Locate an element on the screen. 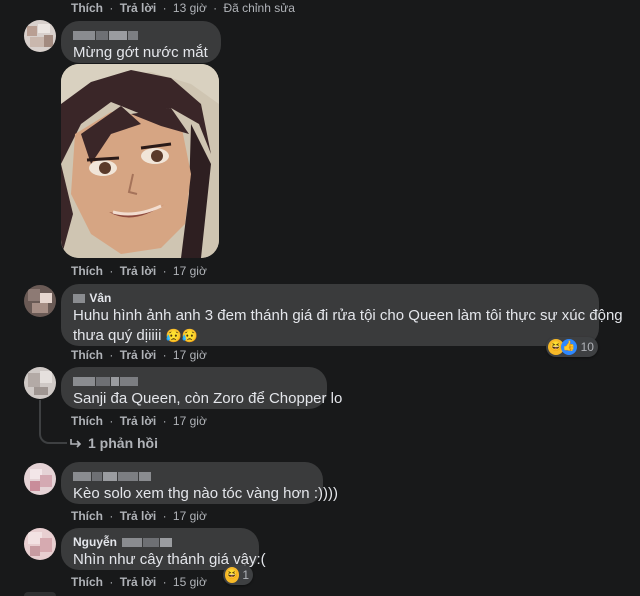  reply-thread-line is located at coordinates (53, 422).